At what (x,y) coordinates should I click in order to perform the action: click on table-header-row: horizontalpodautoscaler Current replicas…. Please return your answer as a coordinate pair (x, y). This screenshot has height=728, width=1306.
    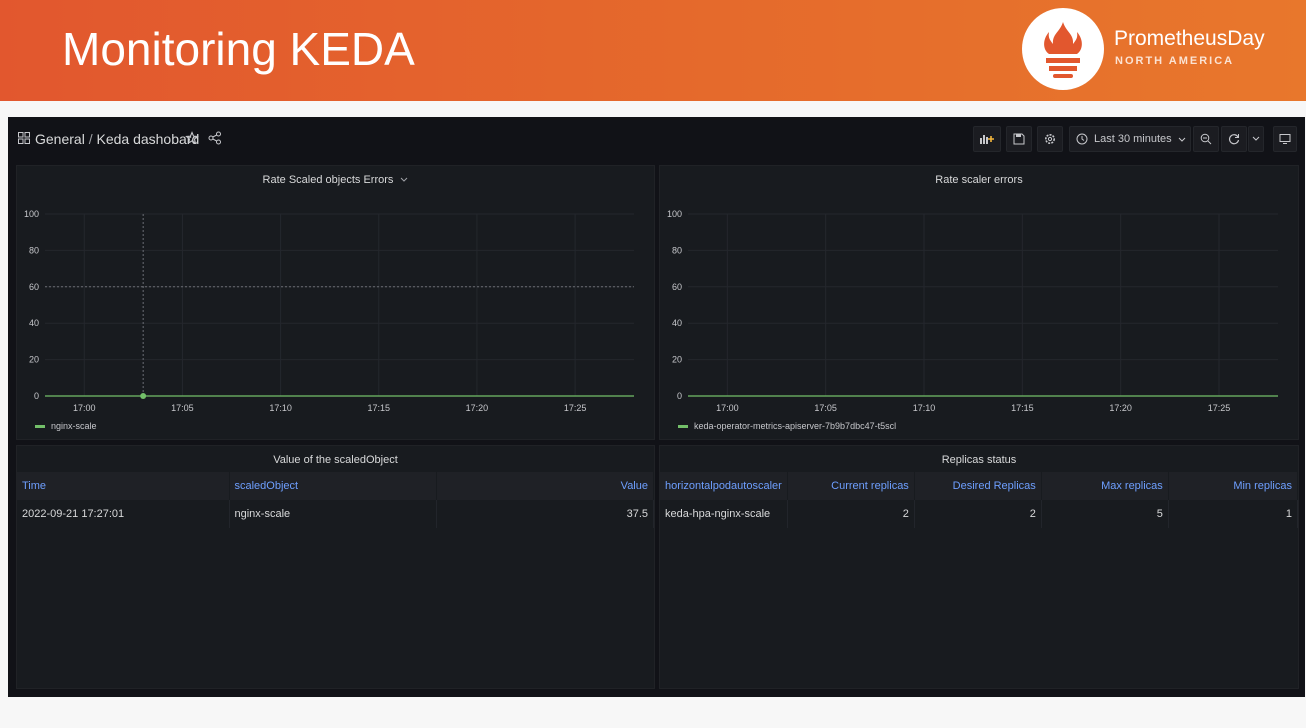
    Looking at the image, I should click on (979, 486).